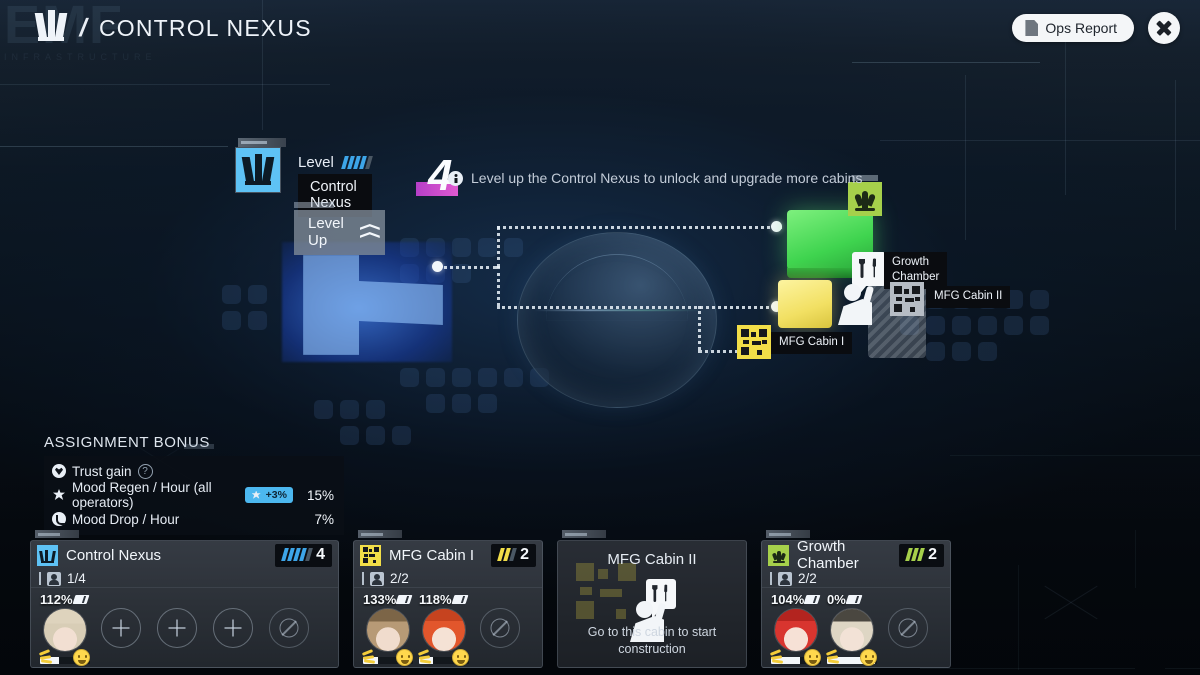 This screenshot has width=1200, height=675. I want to click on operator-slots: 104% 0%, so click(856, 627).